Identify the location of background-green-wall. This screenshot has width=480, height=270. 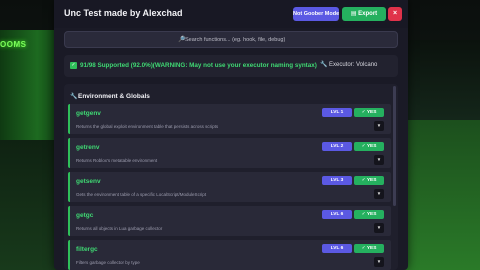
(438, 195).